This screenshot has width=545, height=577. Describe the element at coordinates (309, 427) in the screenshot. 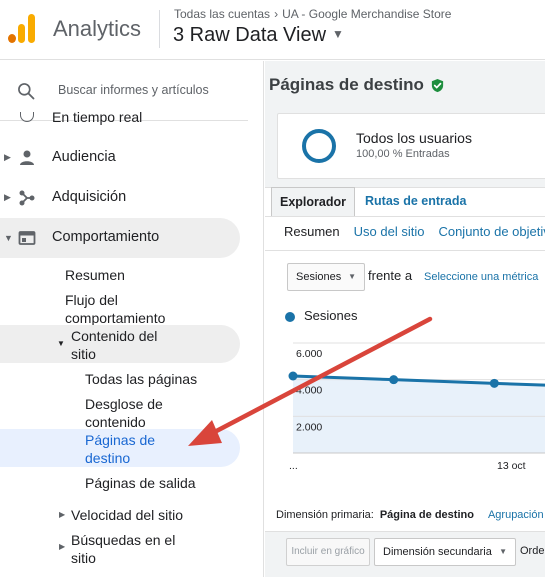

I see `chart-y-tick-label: 2.000` at that location.